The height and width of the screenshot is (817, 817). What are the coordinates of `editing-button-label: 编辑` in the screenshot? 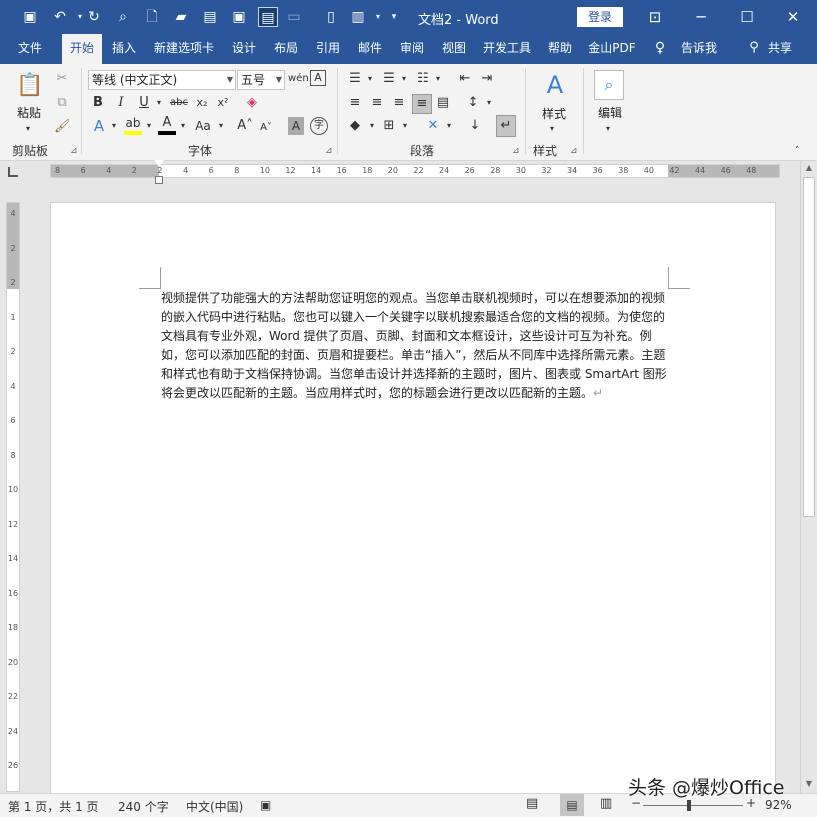 It's located at (610, 112).